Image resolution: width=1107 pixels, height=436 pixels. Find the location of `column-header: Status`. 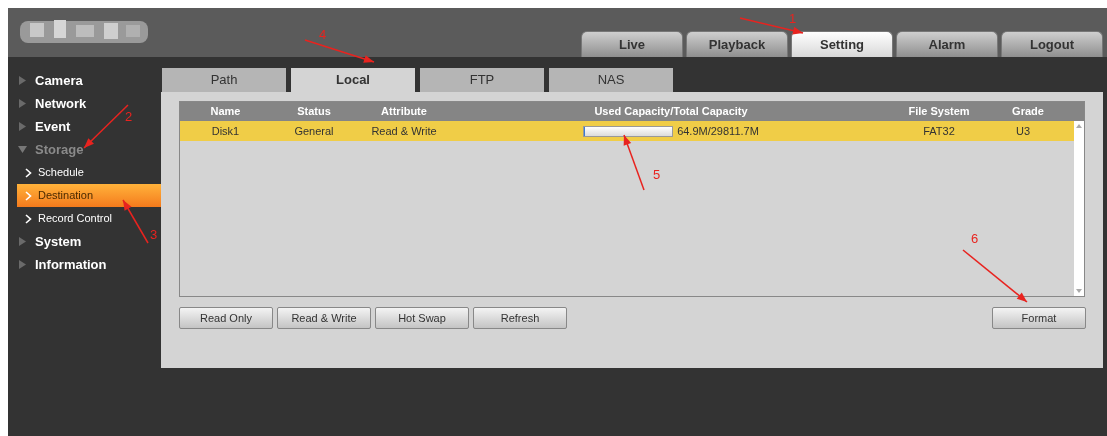

column-header: Status is located at coordinates (314, 112).